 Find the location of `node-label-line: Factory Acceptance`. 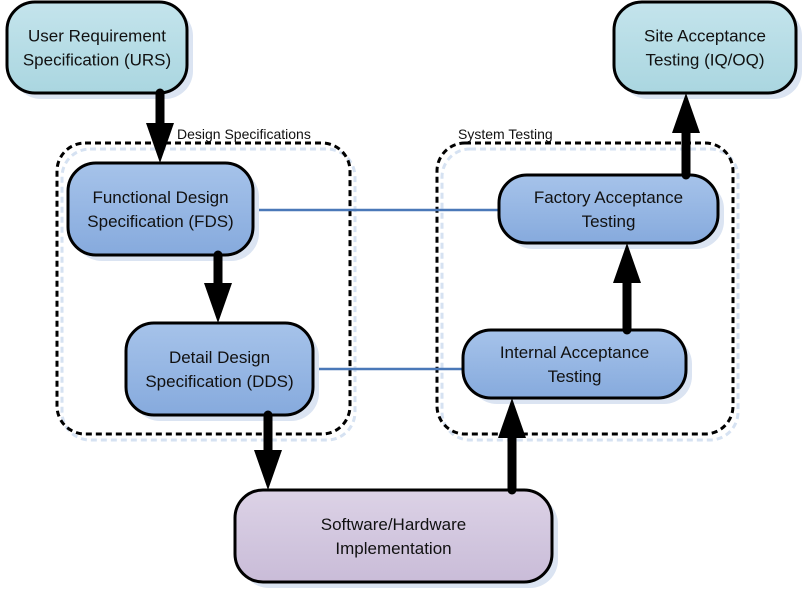

node-label-line: Factory Acceptance is located at coordinates (608, 197).